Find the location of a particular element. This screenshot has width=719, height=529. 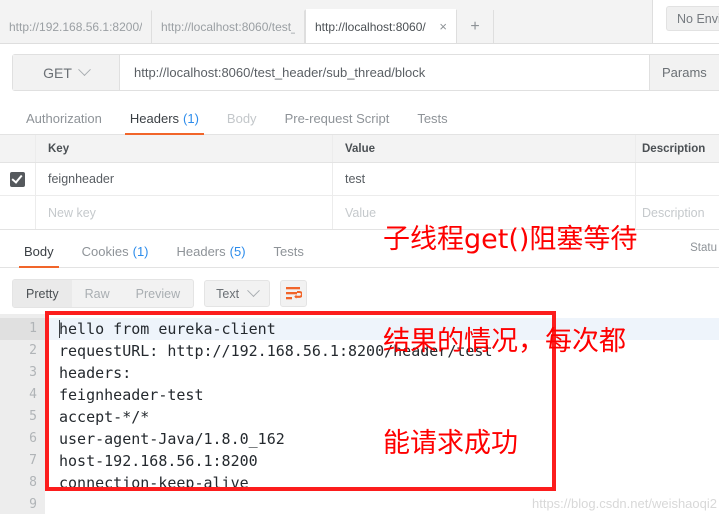

tab-tests-label: Tests is located at coordinates (432, 118).